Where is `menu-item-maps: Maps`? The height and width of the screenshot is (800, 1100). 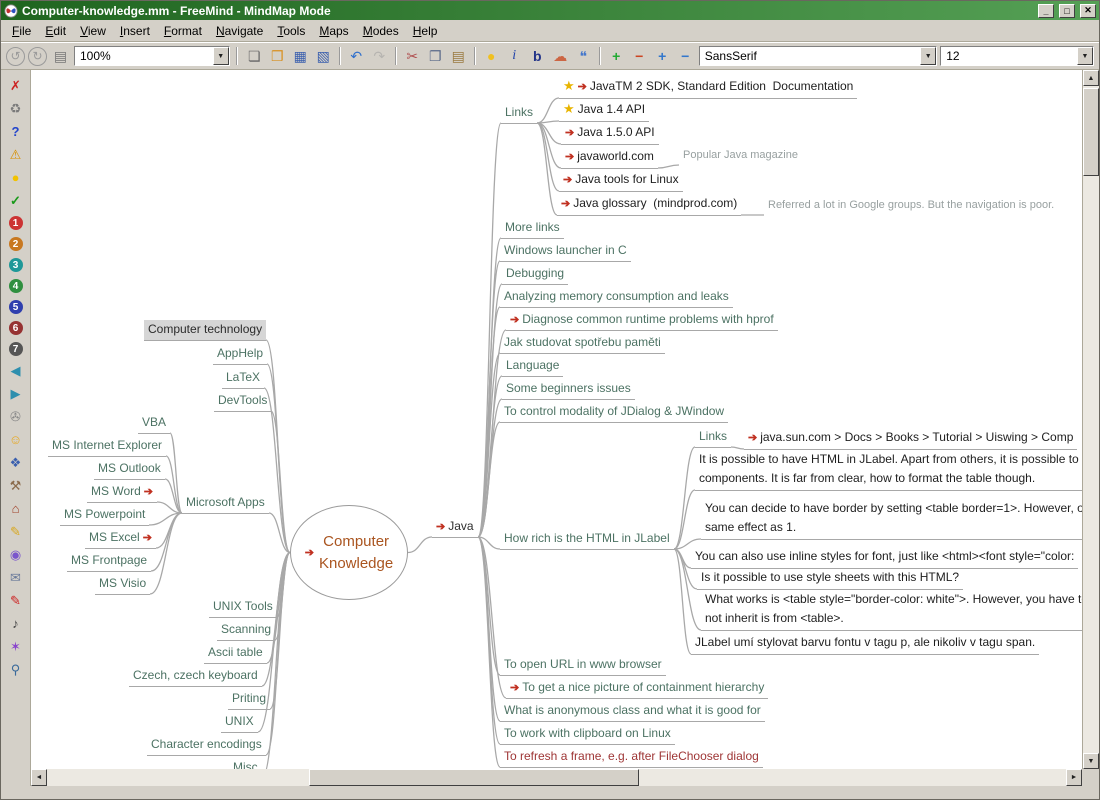 menu-item-maps: Maps is located at coordinates (333, 31).